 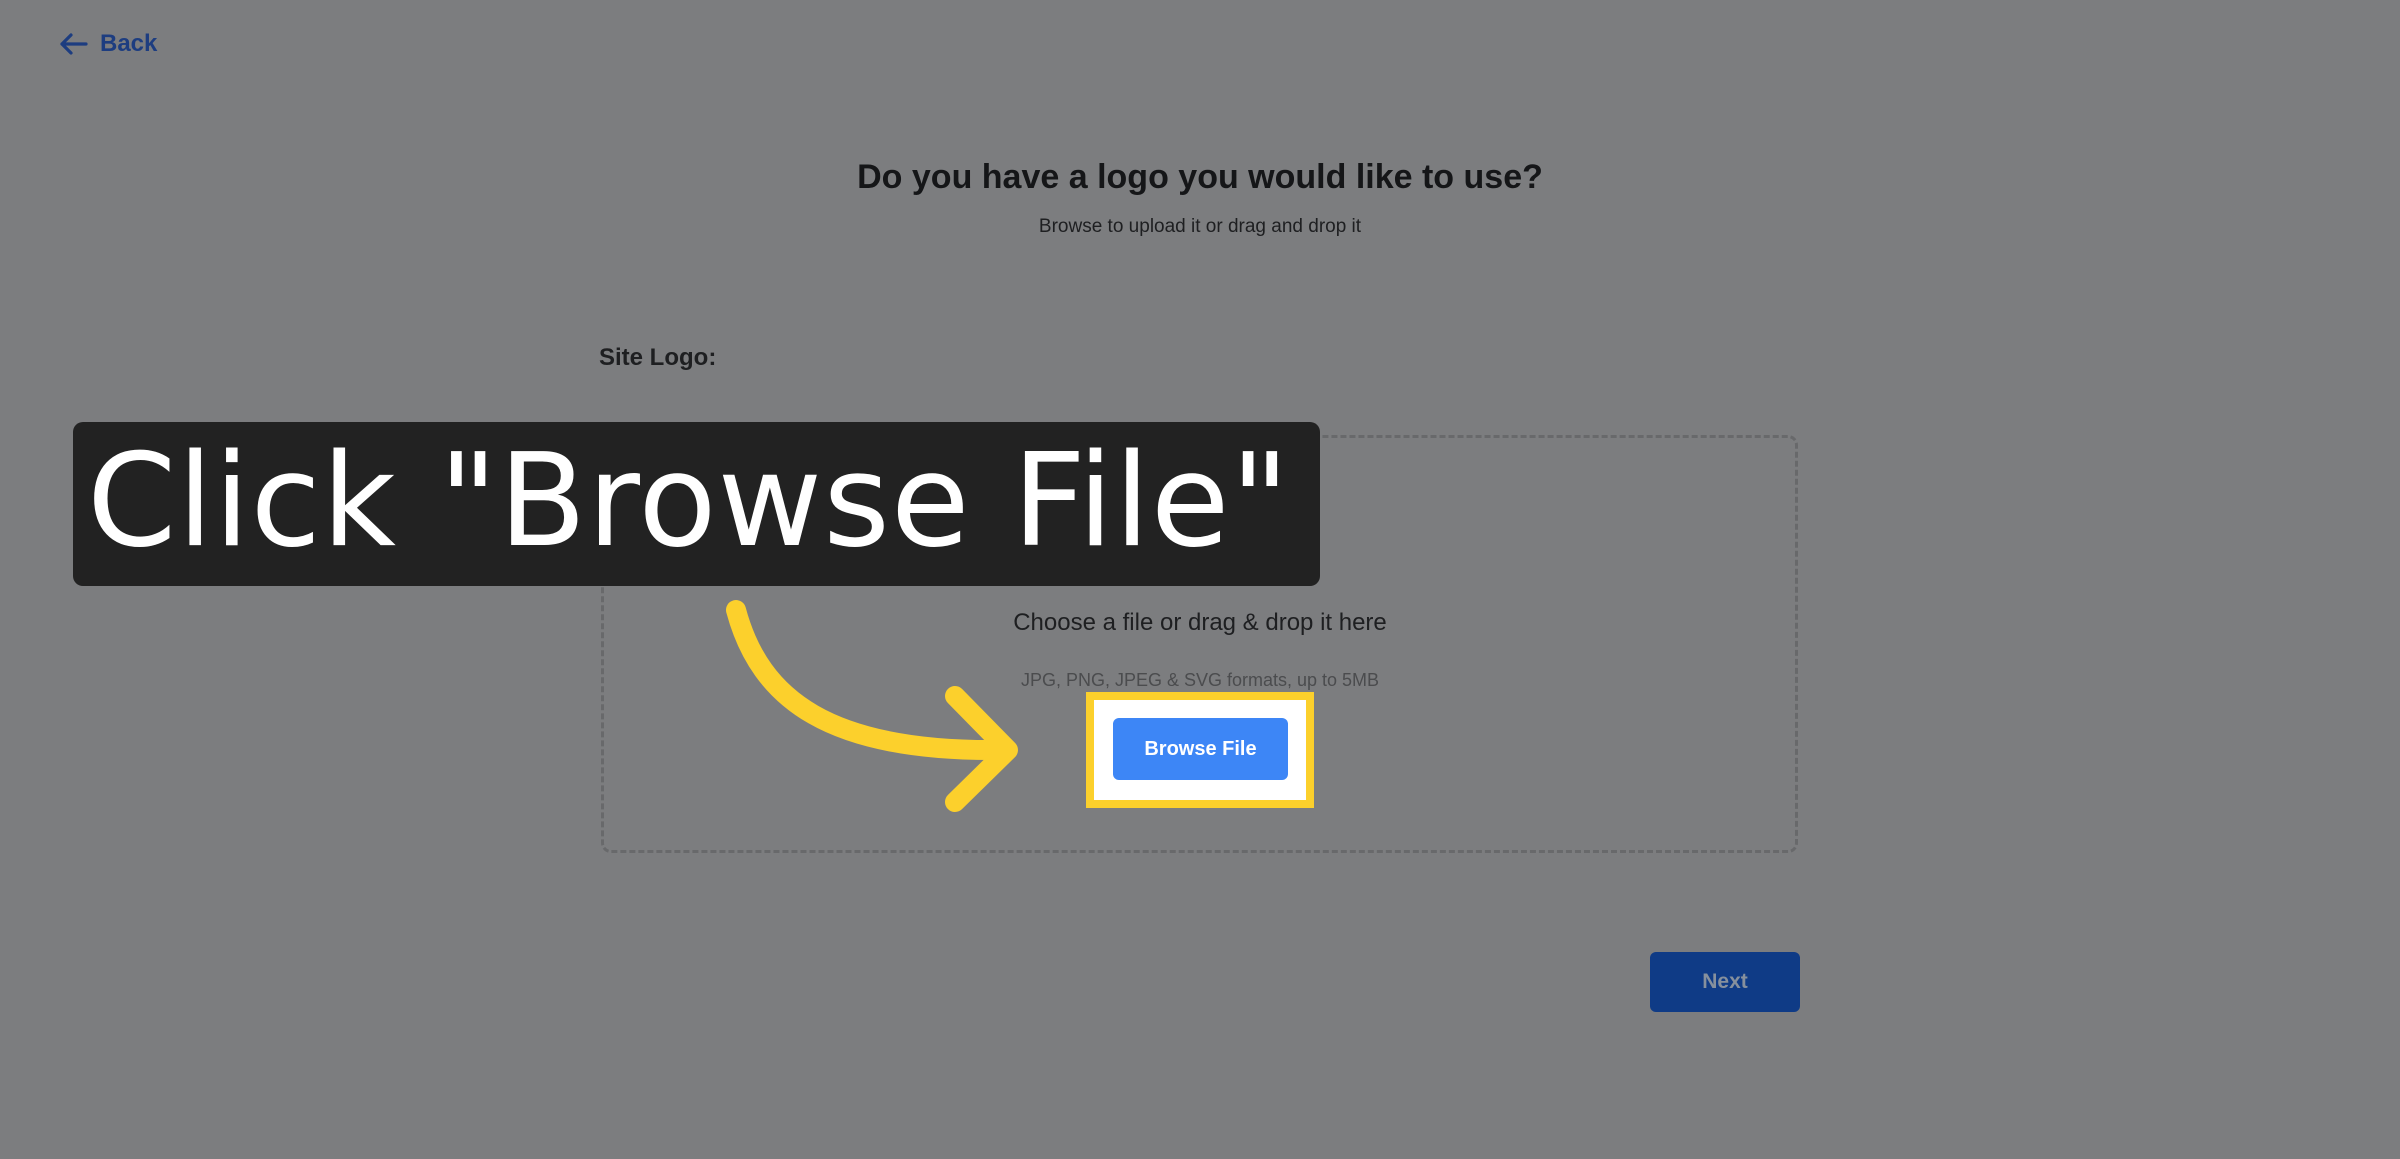 What do you see at coordinates (870, 705) in the screenshot?
I see `curved-arrow-icon` at bounding box center [870, 705].